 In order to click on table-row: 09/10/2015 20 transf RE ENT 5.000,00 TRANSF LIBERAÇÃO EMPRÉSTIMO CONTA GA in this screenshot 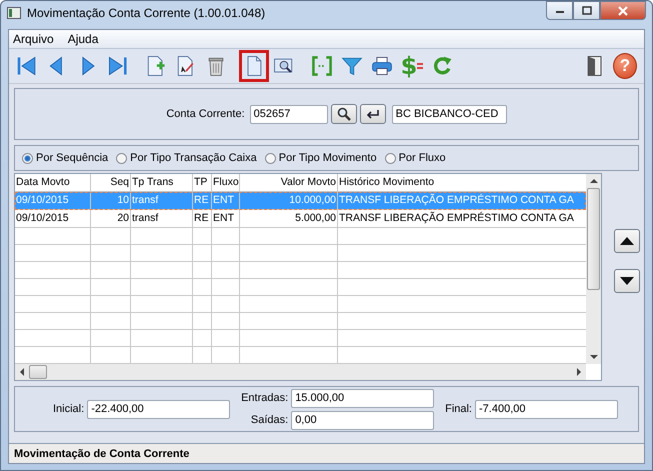, I will do `click(300, 219)`.